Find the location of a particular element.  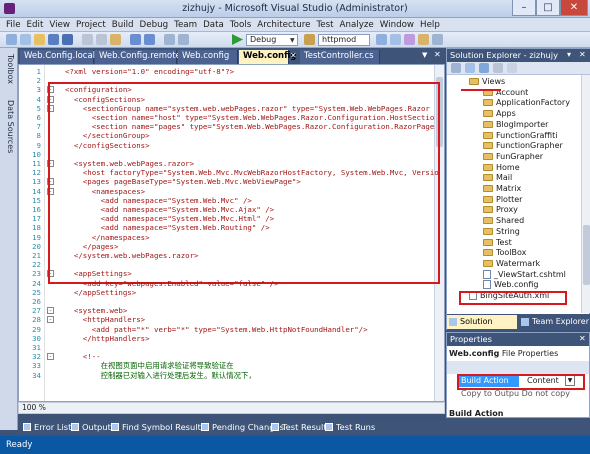

menu-data: Data is located at coordinates (213, 25).